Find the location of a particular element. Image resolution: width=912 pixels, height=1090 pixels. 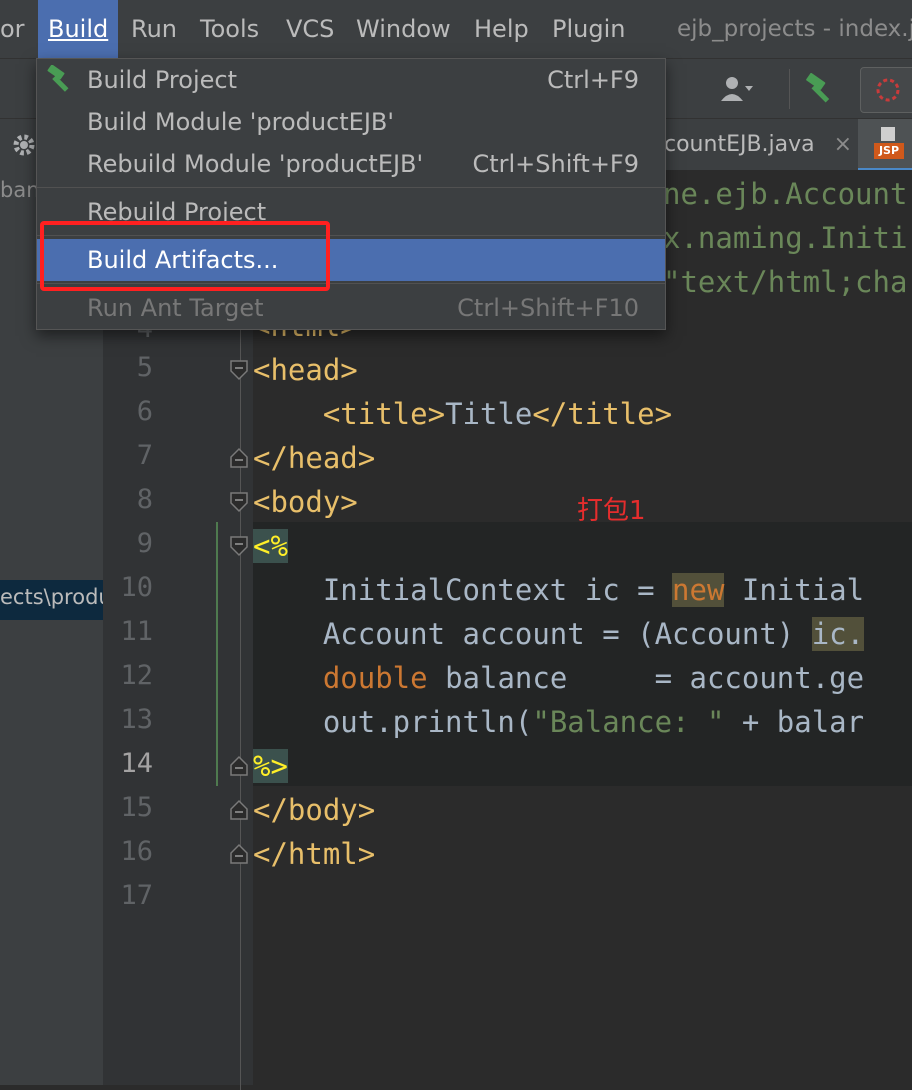

changed-lines-marker is located at coordinates (217, 654).